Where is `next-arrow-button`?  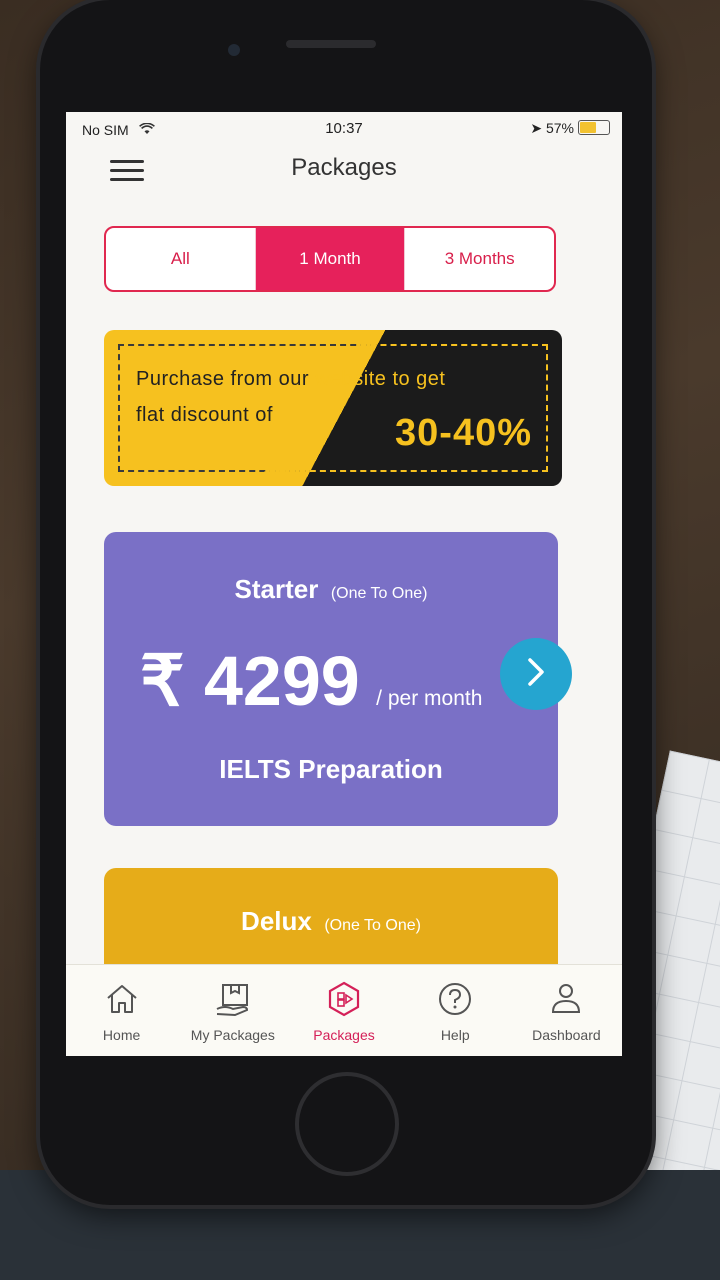 next-arrow-button is located at coordinates (536, 674).